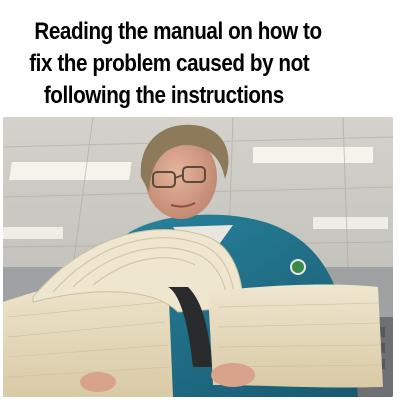 This screenshot has width=400, height=417. I want to click on caption-line-2: fix the problem caused by not, so click(169, 63).